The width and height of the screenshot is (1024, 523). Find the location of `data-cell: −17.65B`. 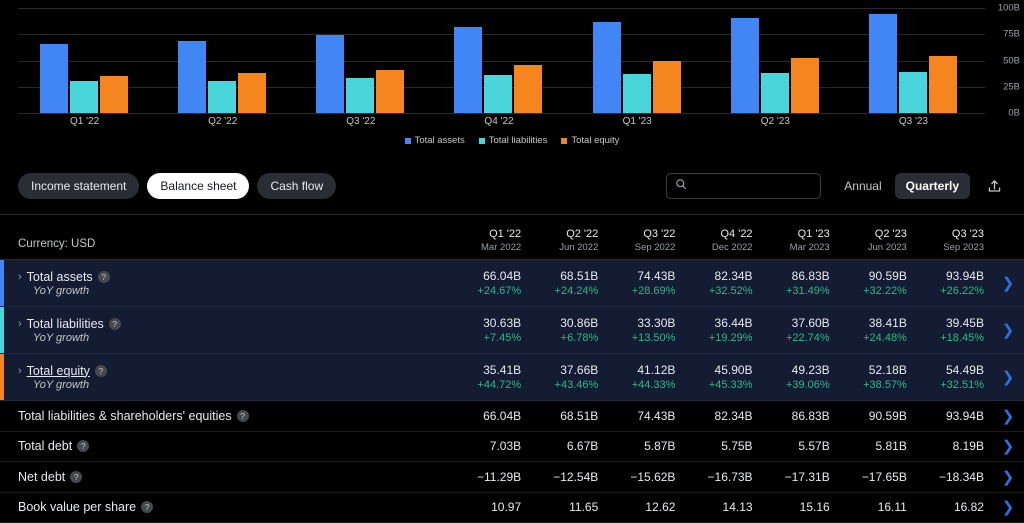

data-cell: −17.65B is located at coordinates (876, 477).